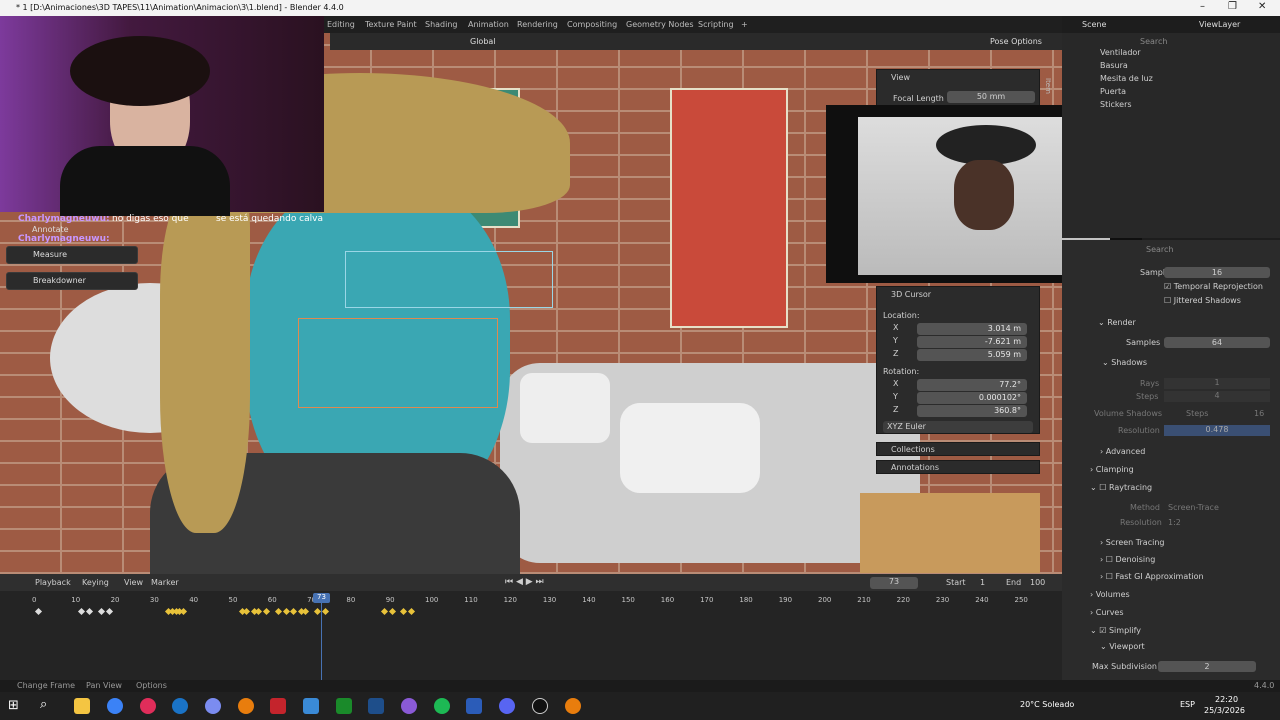  Describe the element at coordinates (1115, 630) in the screenshot. I see `simplify-panel: ⌄ ☑ Simplify` at that location.